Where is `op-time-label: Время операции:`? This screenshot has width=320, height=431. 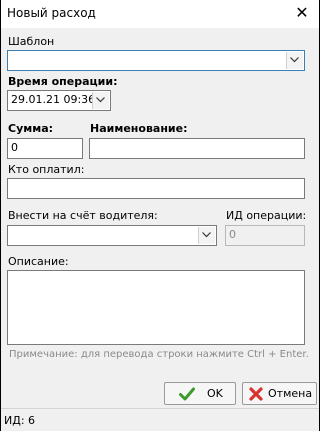 op-time-label: Время операции: is located at coordinates (63, 81).